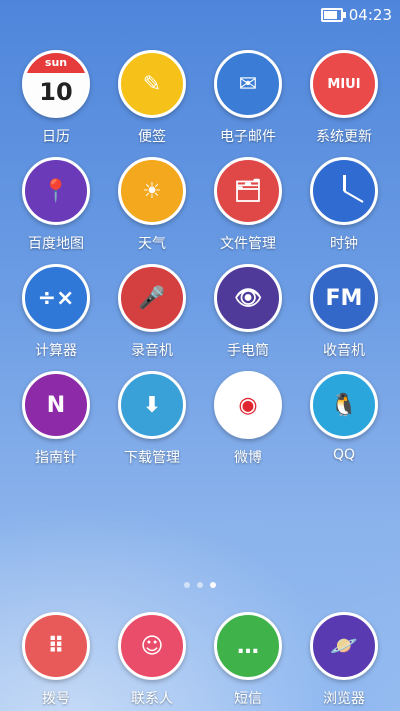 This screenshot has width=400, height=711. I want to click on phone-glyph: ⠿, so click(56, 646).